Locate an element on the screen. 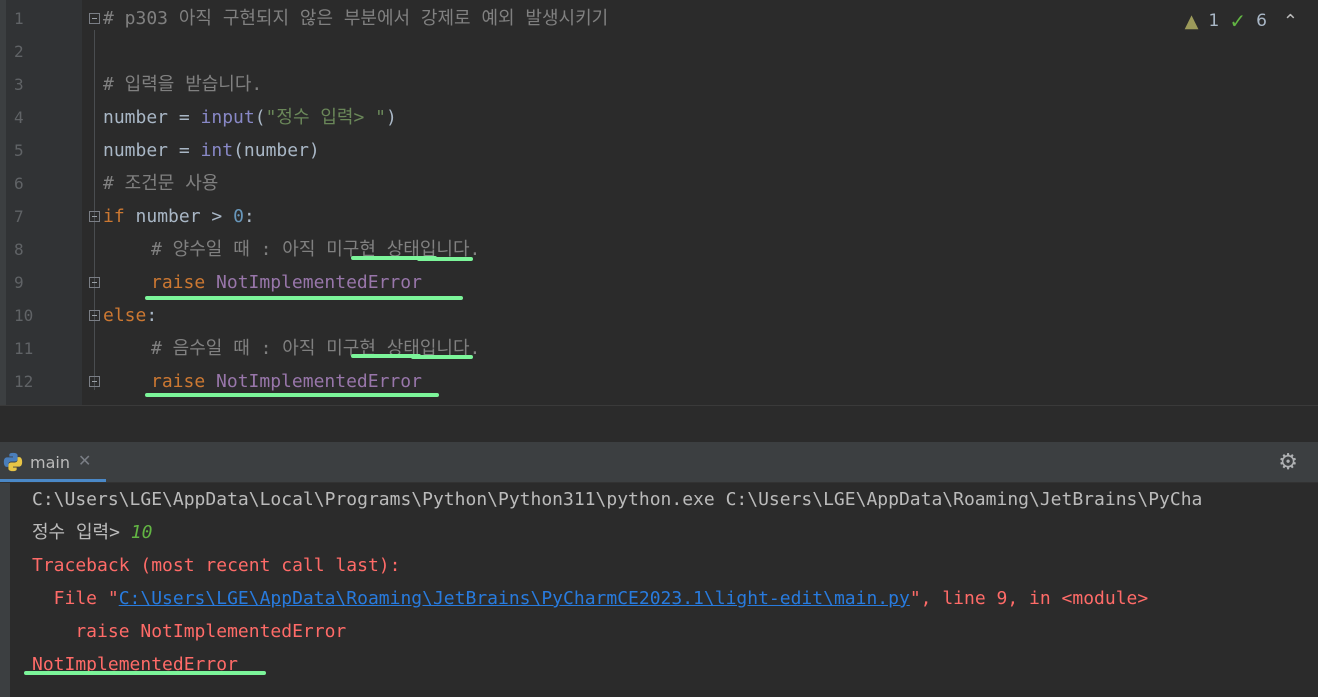  line-number: 1 is located at coordinates (19, 18).